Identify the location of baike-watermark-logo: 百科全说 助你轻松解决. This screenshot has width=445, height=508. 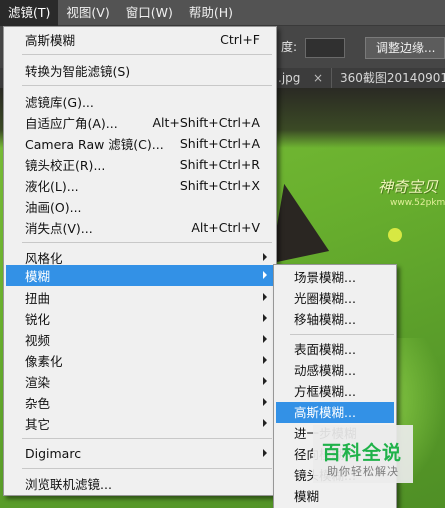
(363, 454).